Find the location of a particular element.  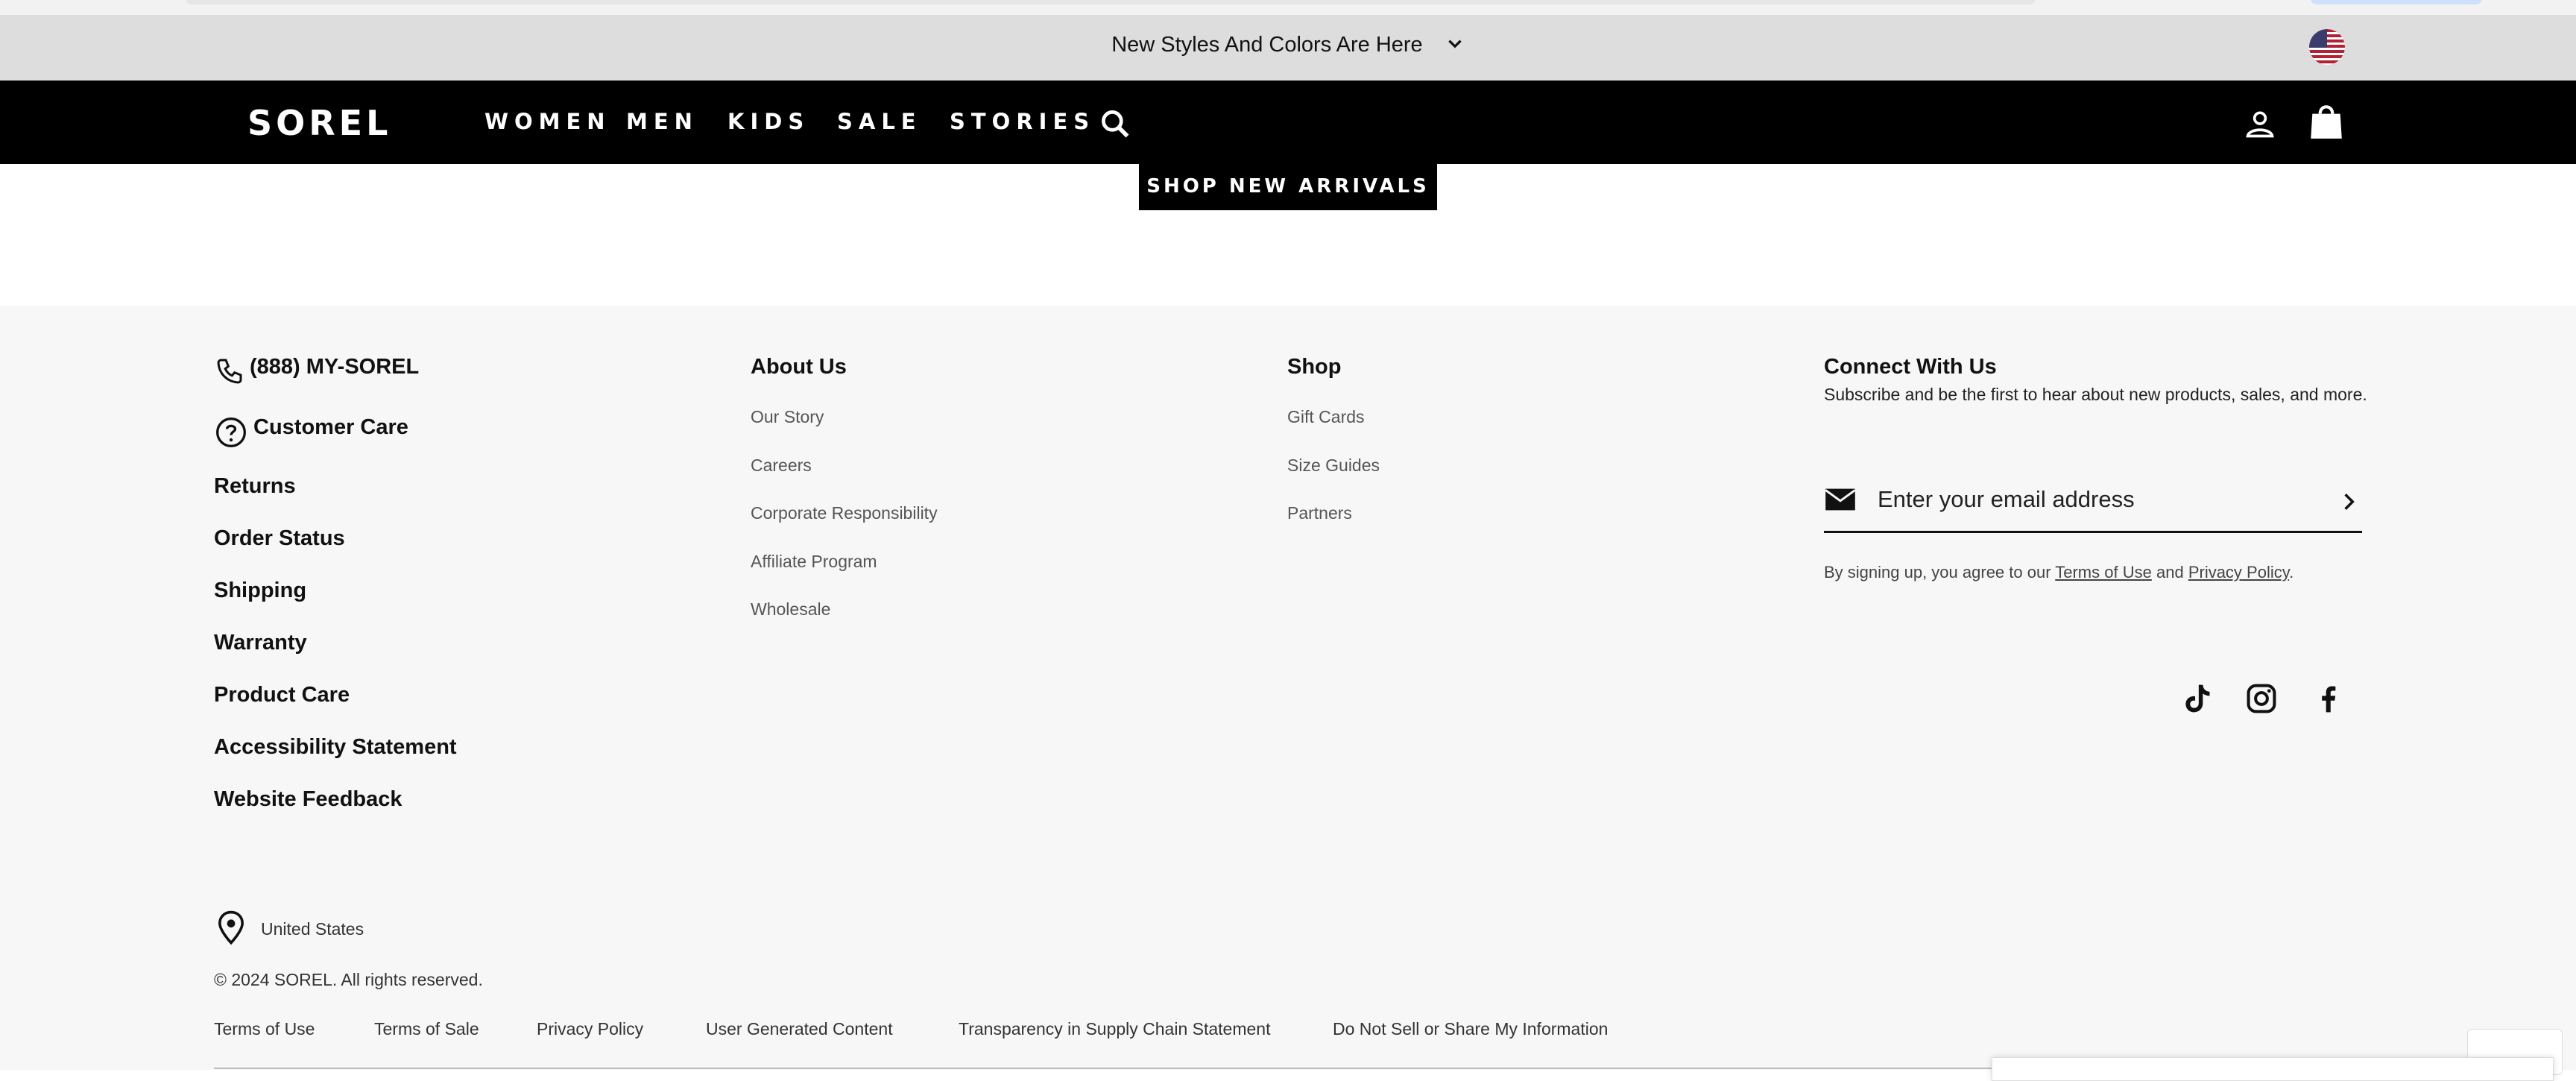

sorel-logo: SOREL is located at coordinates (319, 123).